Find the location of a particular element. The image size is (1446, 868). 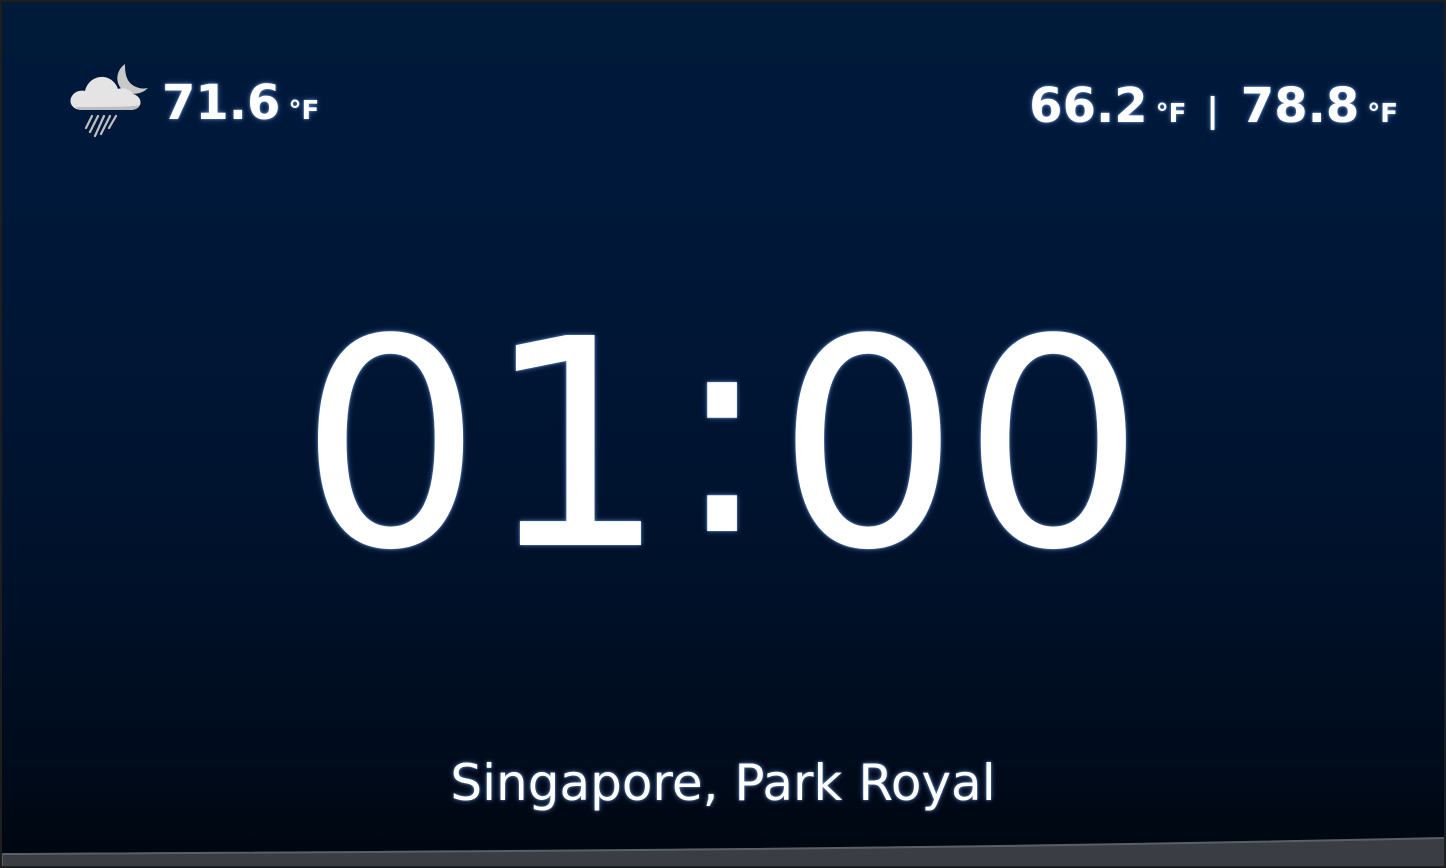

high-temp-value: 78.8 is located at coordinates (1300, 106).